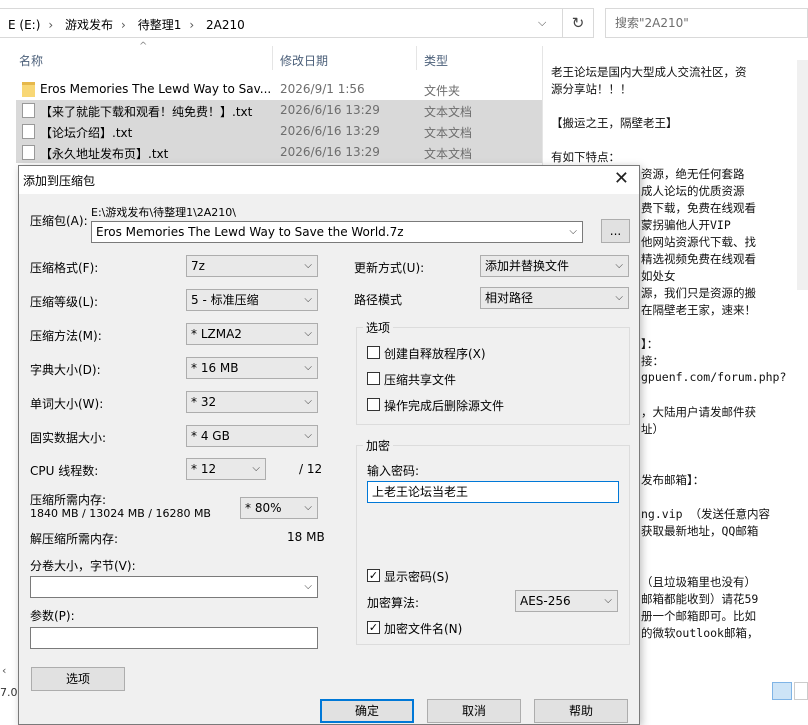 The image size is (808, 725). What do you see at coordinates (252, 402) in the screenshot?
I see `word-select: * 32 ⌵` at bounding box center [252, 402].